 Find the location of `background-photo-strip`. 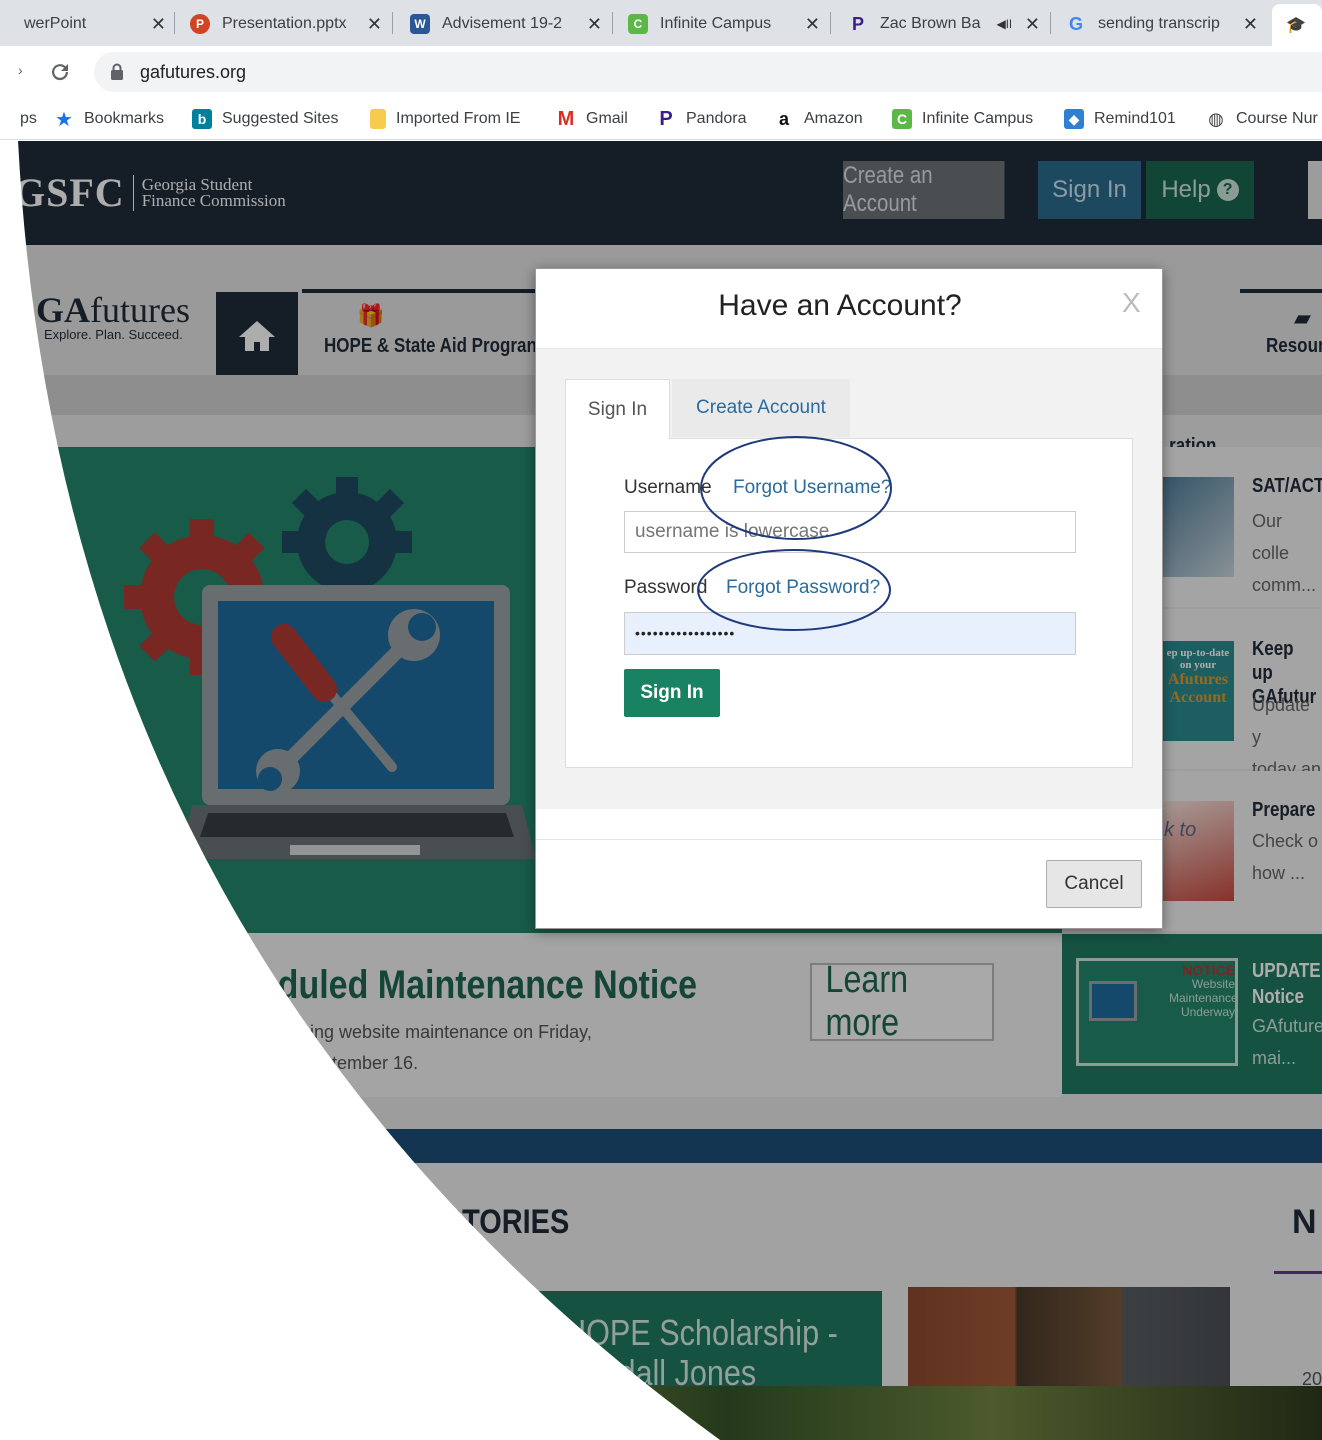

background-photo-strip is located at coordinates (661, 1413).